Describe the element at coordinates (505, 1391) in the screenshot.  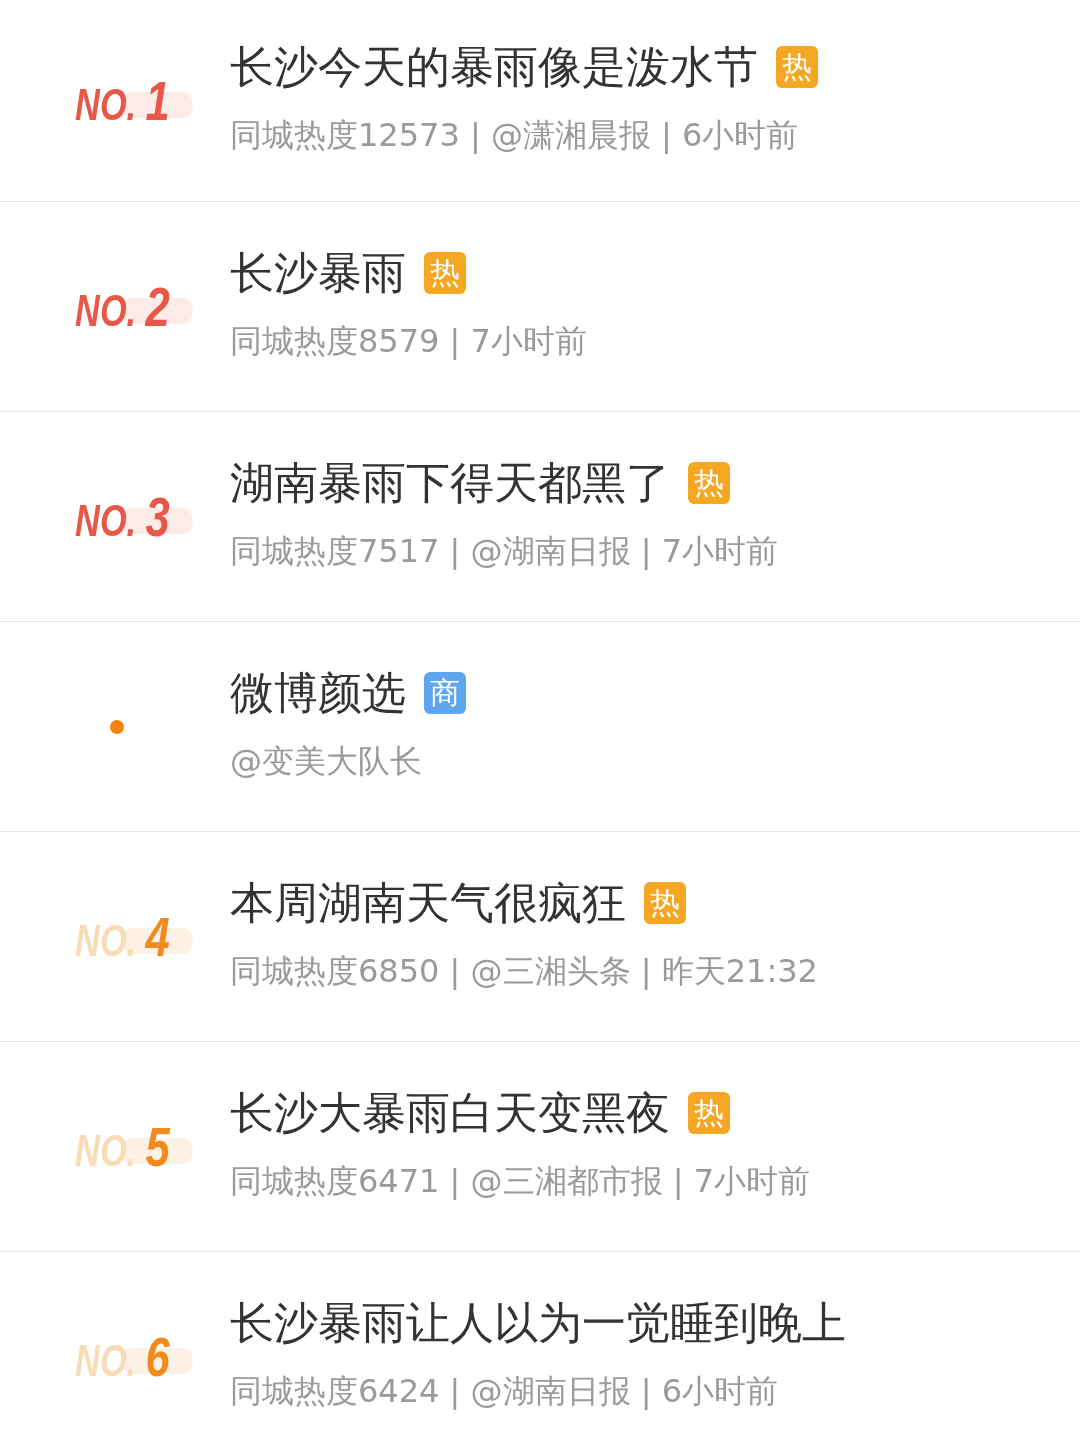
I see `topic-meta: 同城热度6424 | @湖南日报 | 6小时前` at that location.